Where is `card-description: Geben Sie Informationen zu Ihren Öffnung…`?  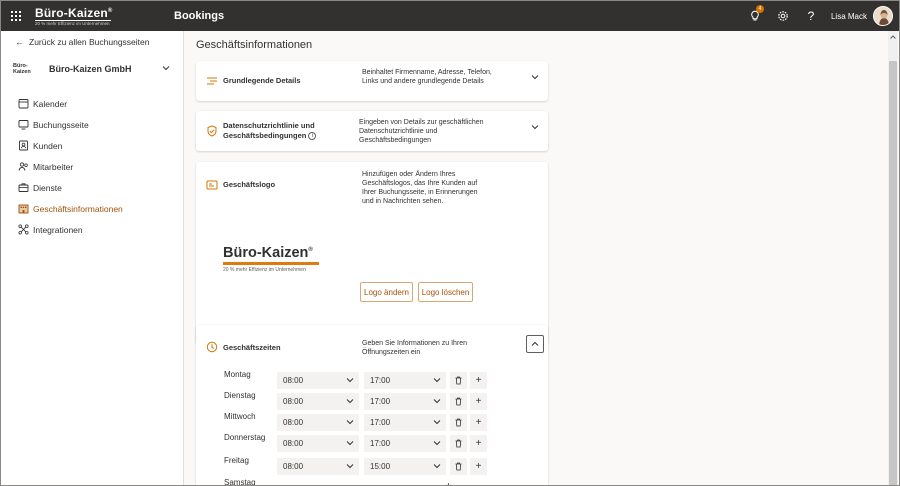 card-description: Geben Sie Informationen zu Ihren Öffnung… is located at coordinates (415, 348).